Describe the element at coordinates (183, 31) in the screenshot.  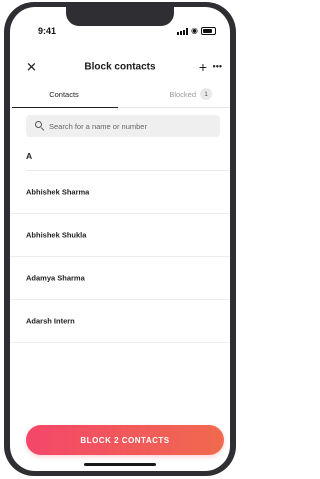
I see `signal-icon` at that location.